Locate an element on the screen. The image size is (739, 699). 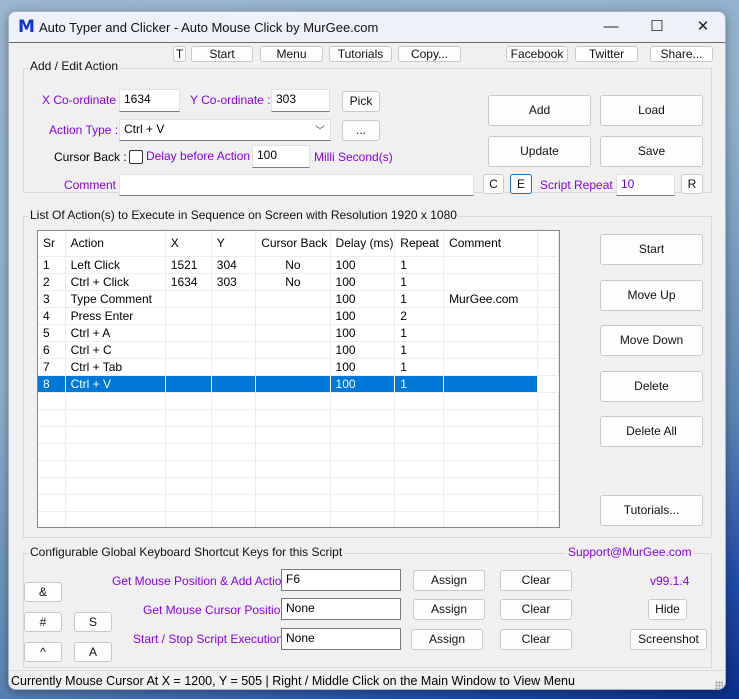
support-email-link: Support@MurGee.com is located at coordinates (630, 552).